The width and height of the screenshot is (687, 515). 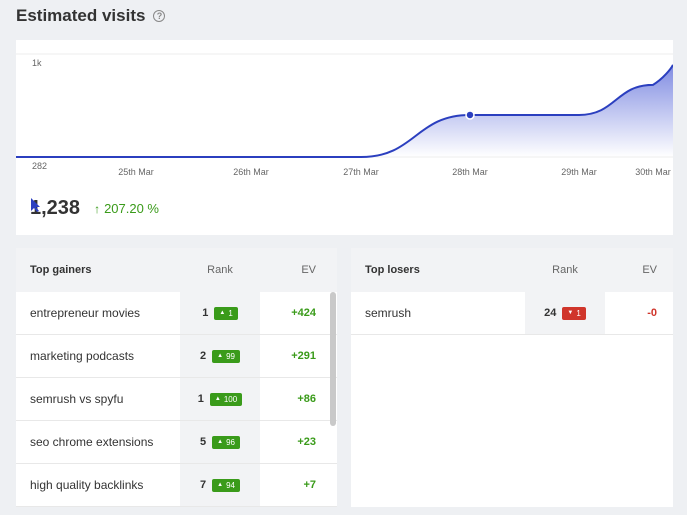 What do you see at coordinates (438, 313) in the screenshot?
I see `keyword-cell: semrush` at bounding box center [438, 313].